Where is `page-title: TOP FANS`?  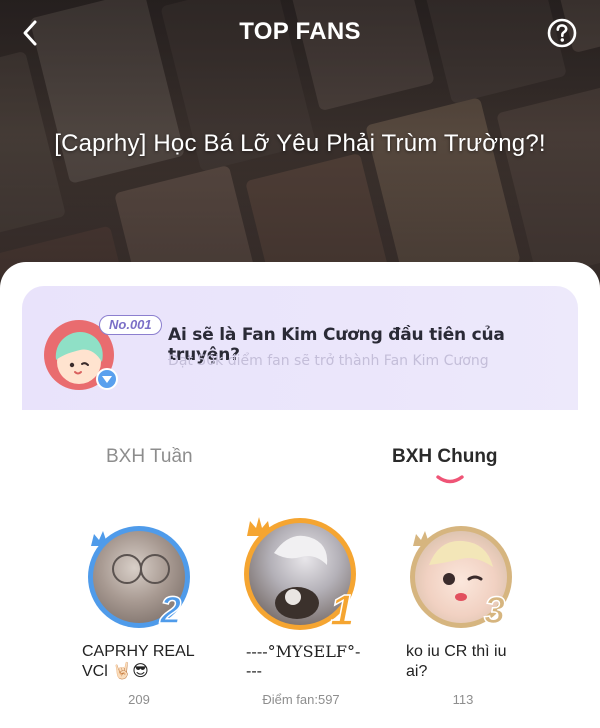 page-title: TOP FANS is located at coordinates (300, 31).